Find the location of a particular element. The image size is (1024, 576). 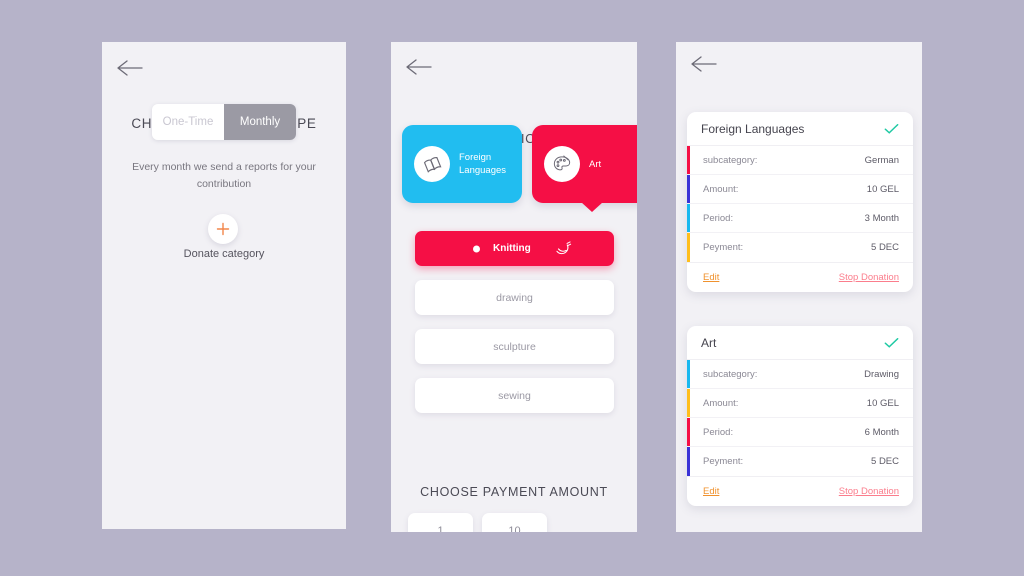

subcategory-row-sewing: sewing is located at coordinates (514, 395).